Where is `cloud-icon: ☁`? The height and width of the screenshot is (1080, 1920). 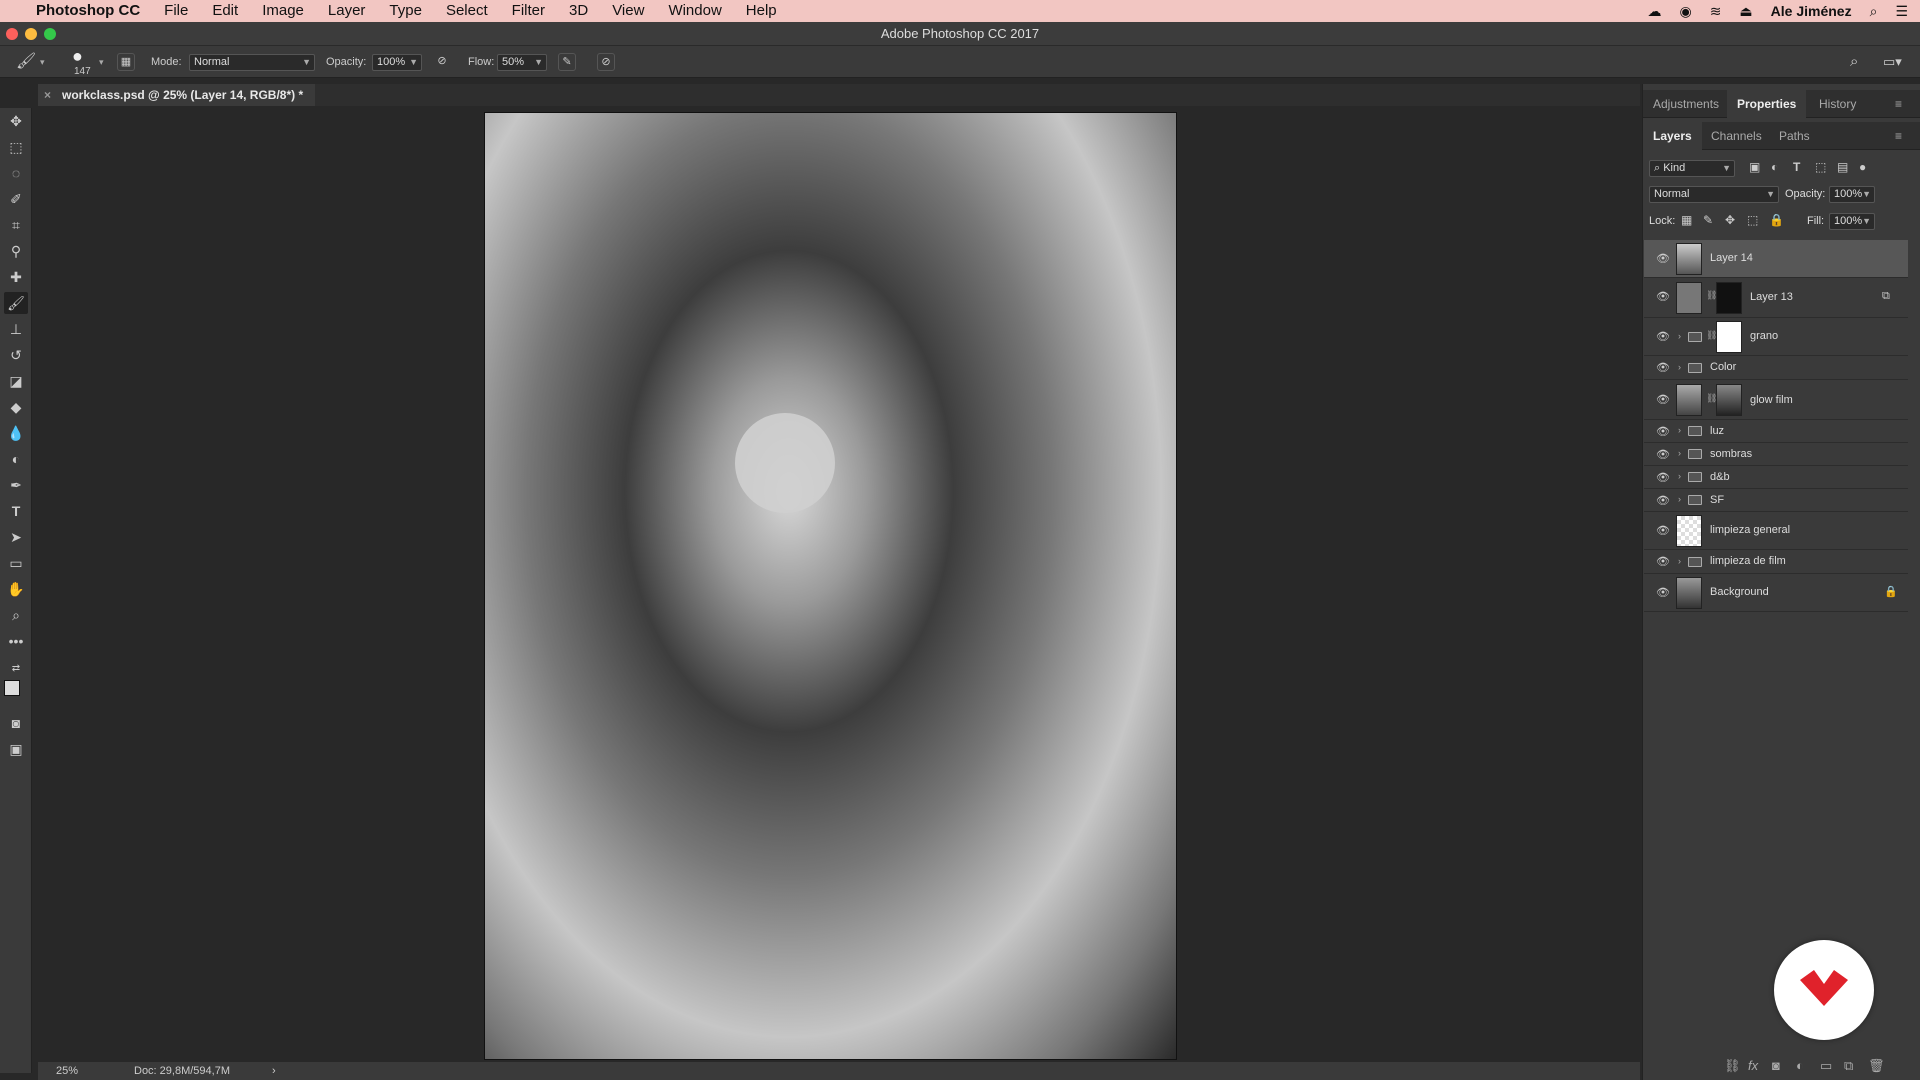 cloud-icon: ☁ is located at coordinates (1654, 11).